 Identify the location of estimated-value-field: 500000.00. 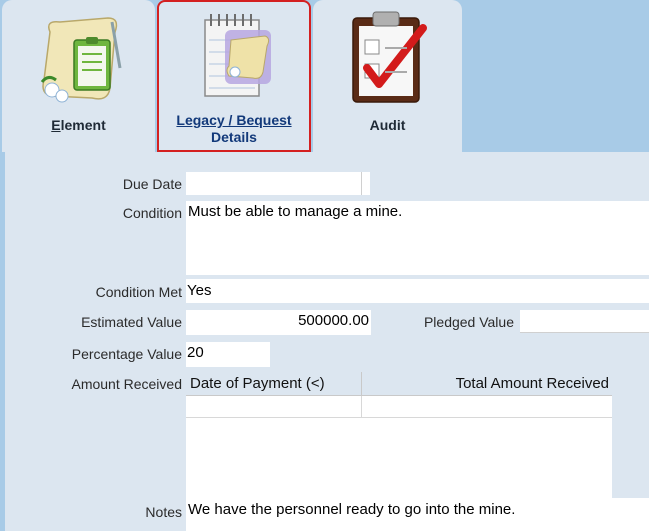
(278, 322).